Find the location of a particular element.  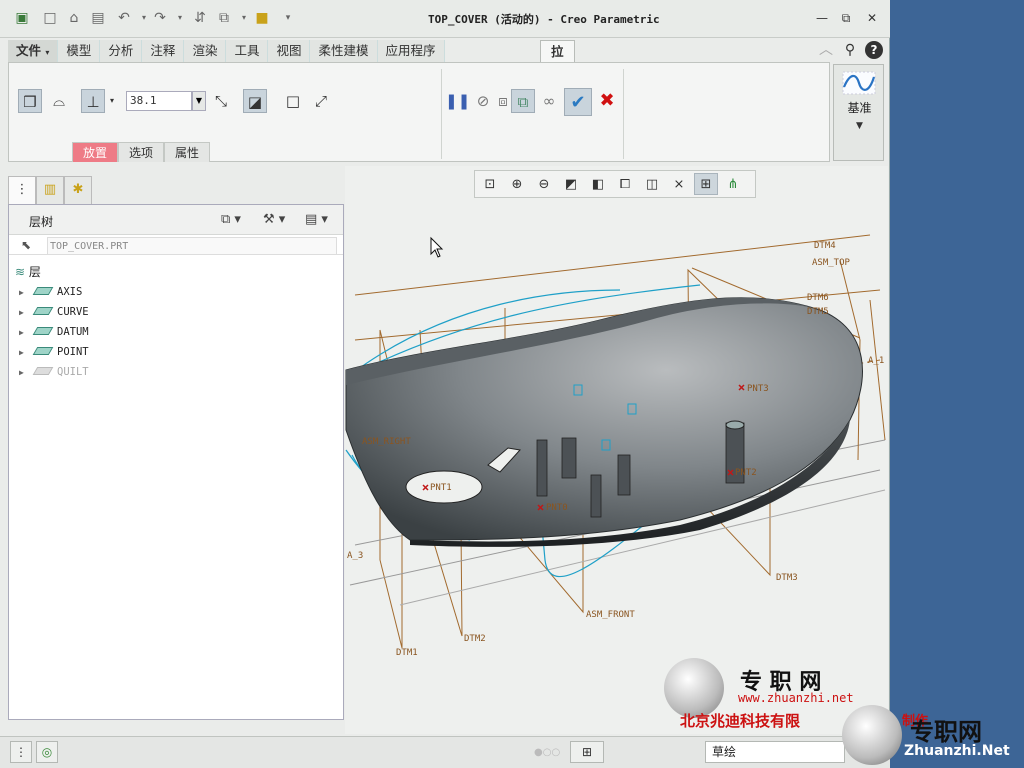

close-icon: ✕ is located at coordinates (872, 18).